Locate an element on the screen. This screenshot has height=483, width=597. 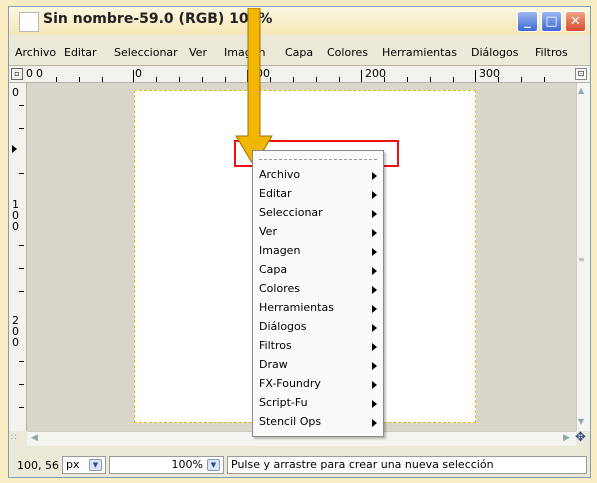
left-ruler: 0 1 0 0 2 0 0 is located at coordinates (18, 257).